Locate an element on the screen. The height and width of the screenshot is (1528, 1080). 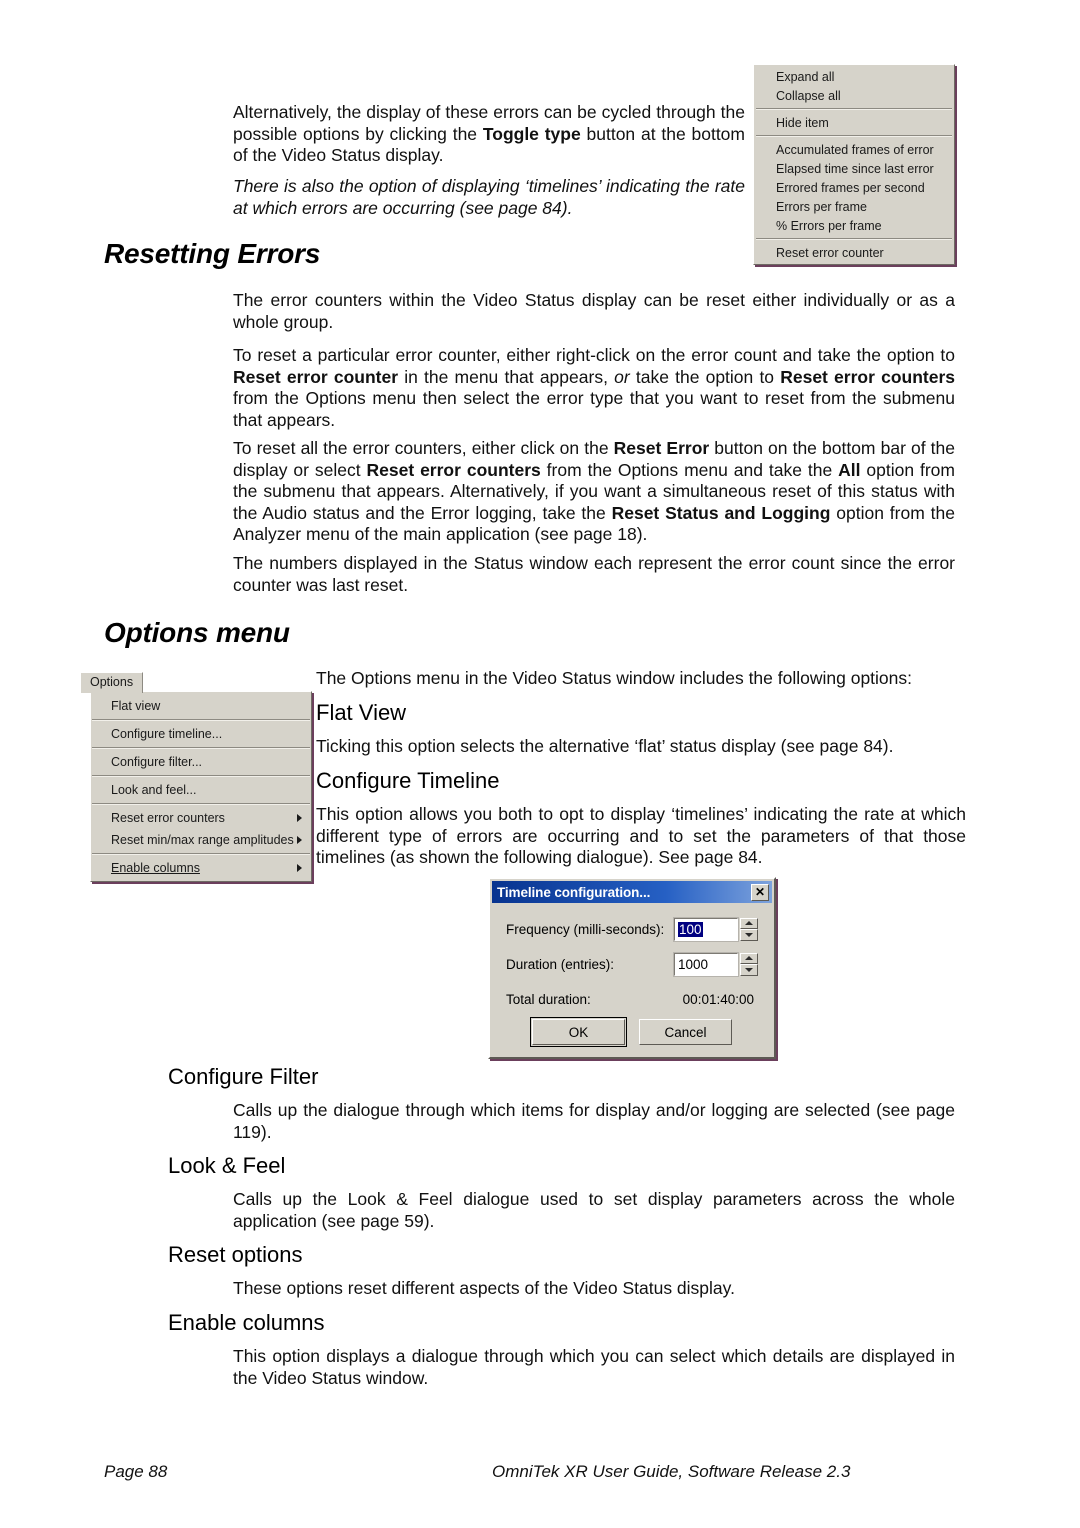
options-menu-item-label: Enable columns is located at coordinates (155, 868).